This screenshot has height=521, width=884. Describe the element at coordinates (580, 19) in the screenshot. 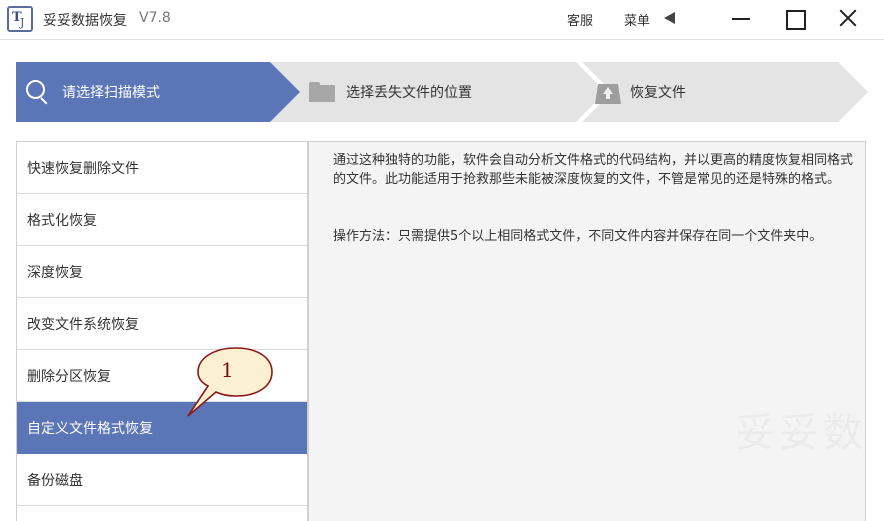

I see `service-button: 客服` at that location.